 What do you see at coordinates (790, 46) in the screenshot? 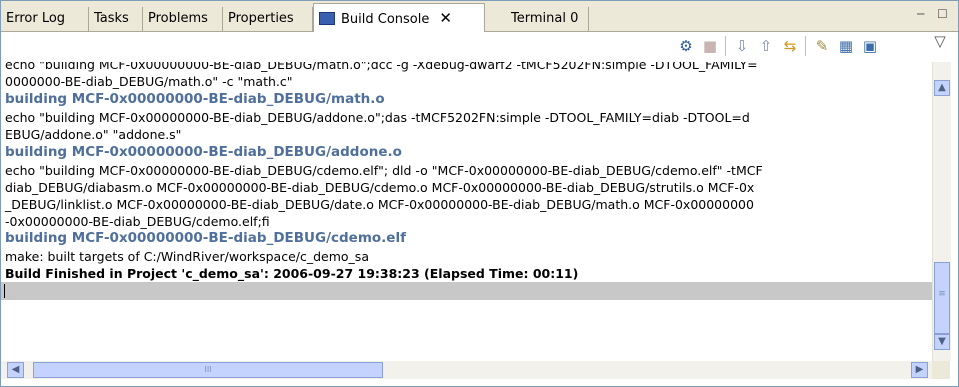
I see `link-icon: ⇆` at bounding box center [790, 46].